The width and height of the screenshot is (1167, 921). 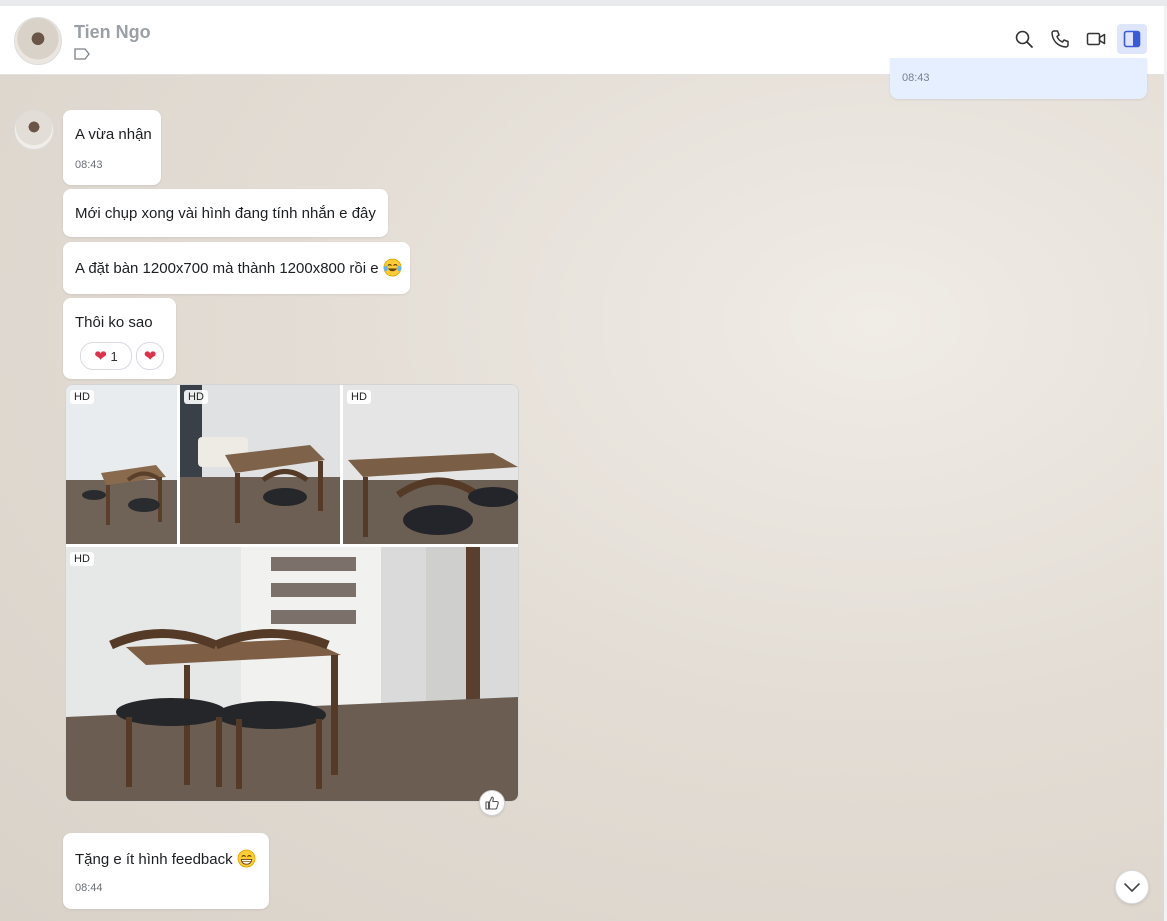 What do you see at coordinates (154, 859) in the screenshot?
I see `message-text: Tặng e ít hình feedback` at bounding box center [154, 859].